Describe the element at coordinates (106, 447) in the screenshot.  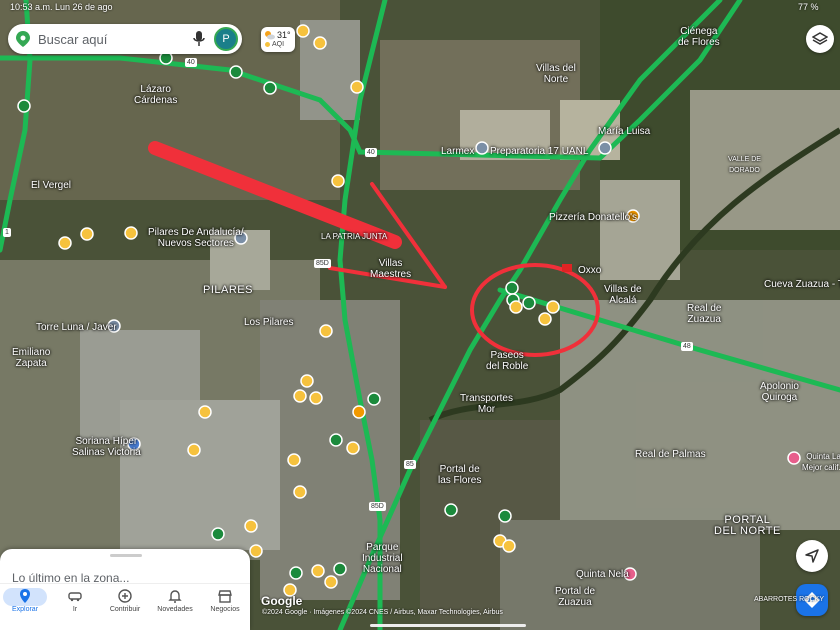
I see `place-label: Soriana Híper Salinas Victoria` at that location.